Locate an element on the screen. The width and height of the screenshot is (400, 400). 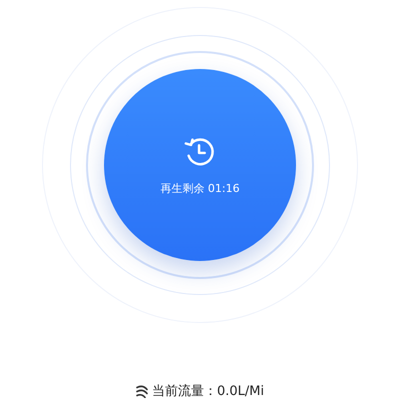
remaining-time-label: 再生剩余 01:16 is located at coordinates (200, 188).